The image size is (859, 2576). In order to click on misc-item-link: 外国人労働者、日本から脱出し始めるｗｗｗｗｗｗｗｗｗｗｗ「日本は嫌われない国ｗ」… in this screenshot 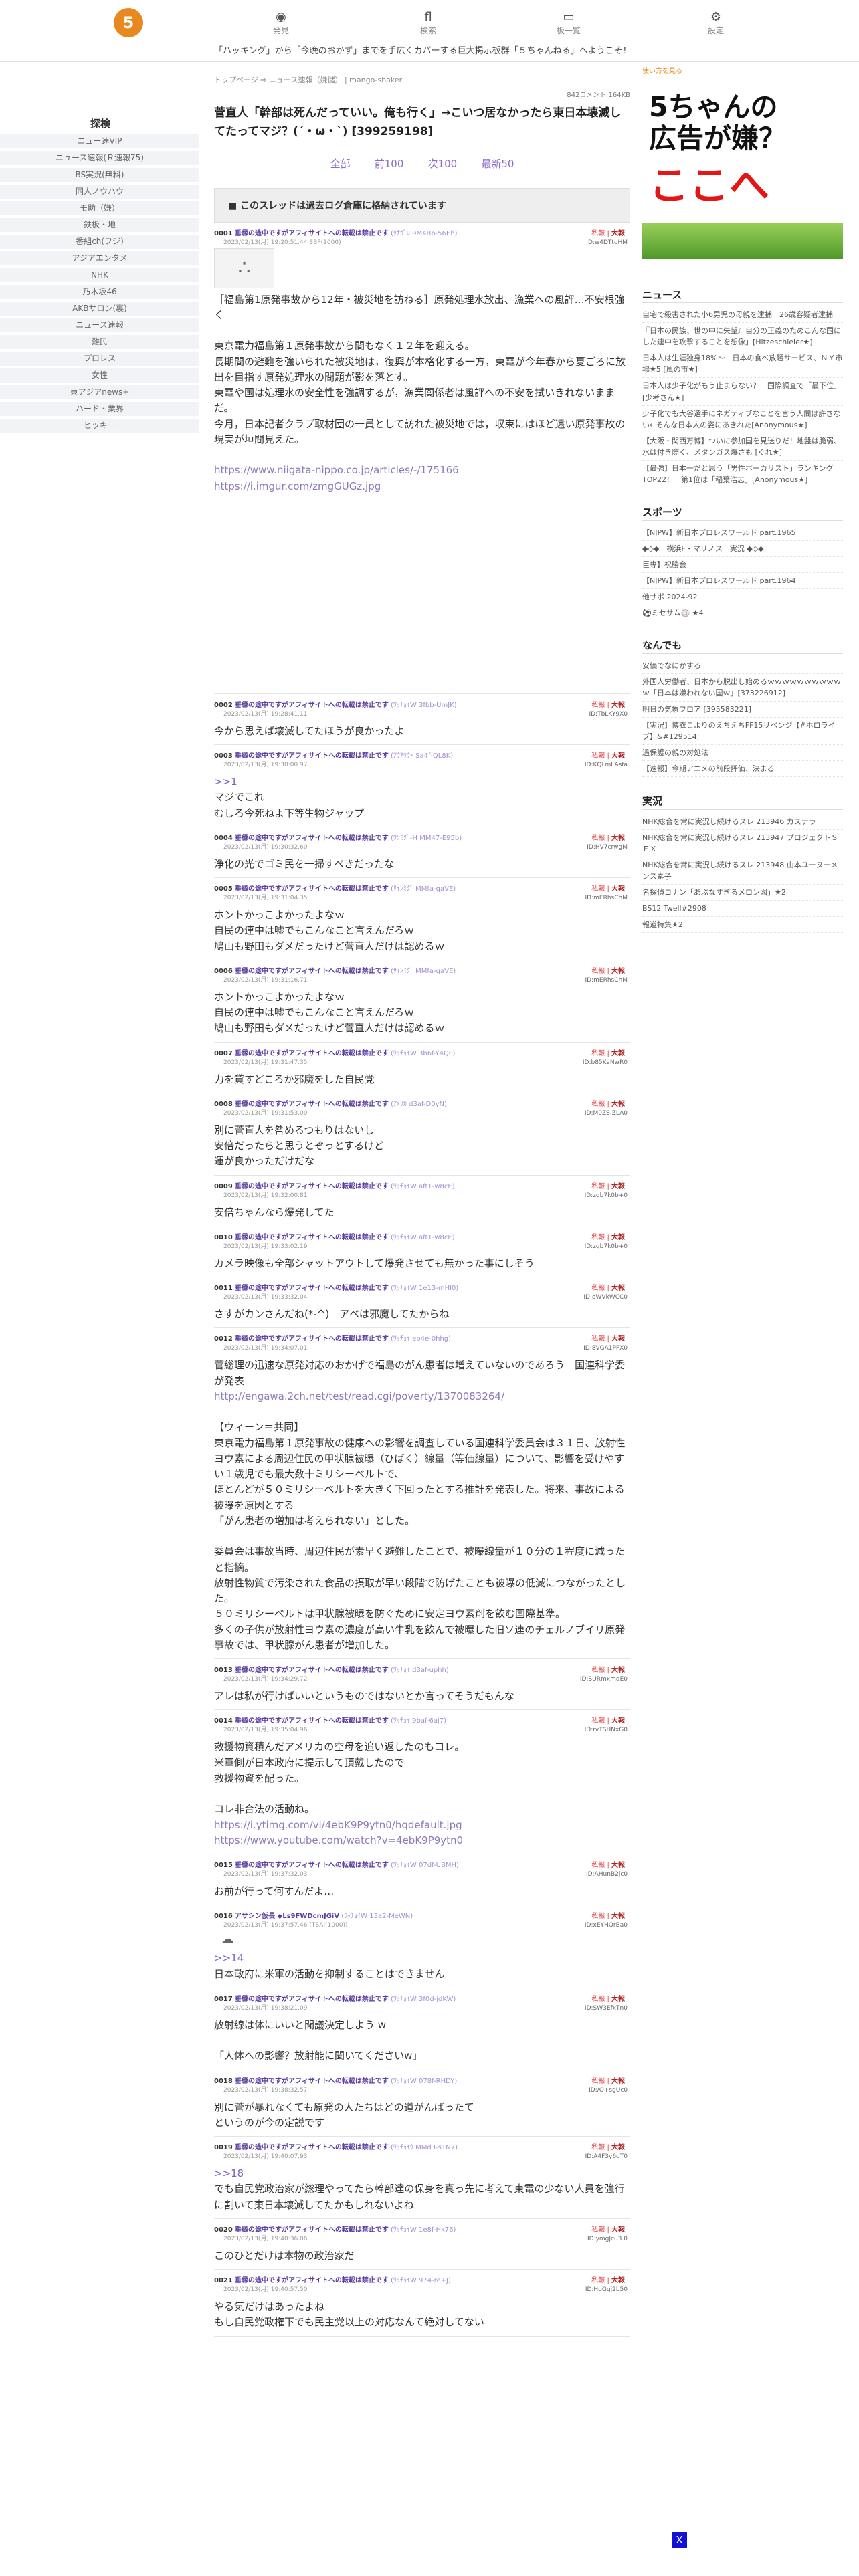, I will do `click(742, 688)`.